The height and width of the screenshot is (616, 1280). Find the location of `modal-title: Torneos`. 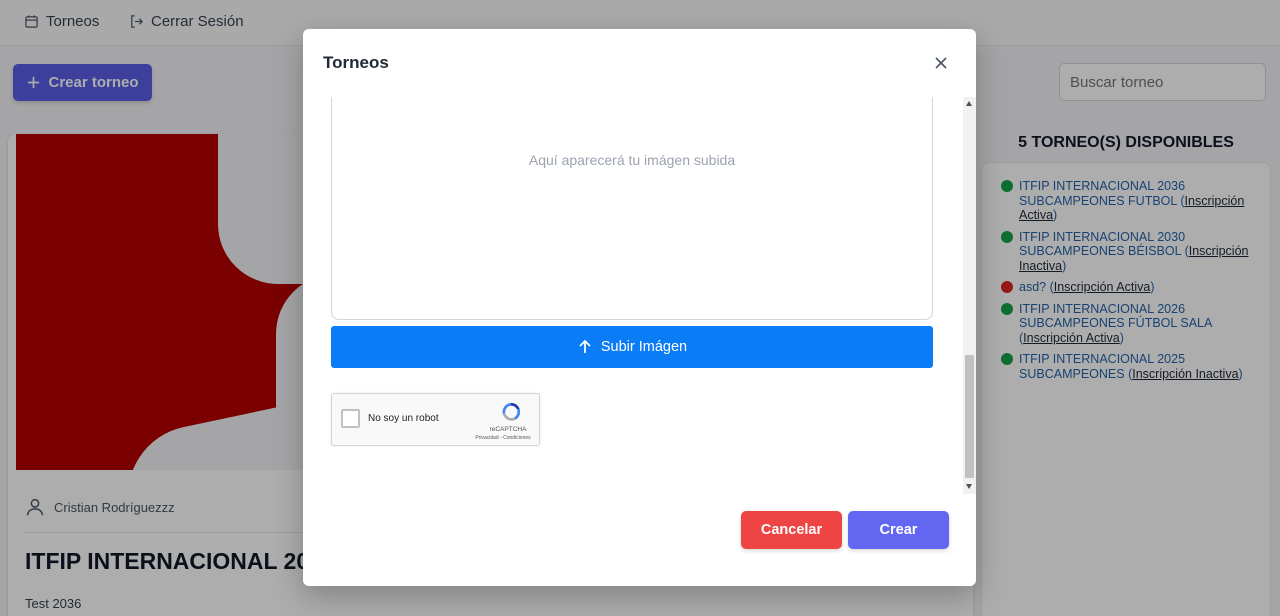

modal-title: Torneos is located at coordinates (356, 62).